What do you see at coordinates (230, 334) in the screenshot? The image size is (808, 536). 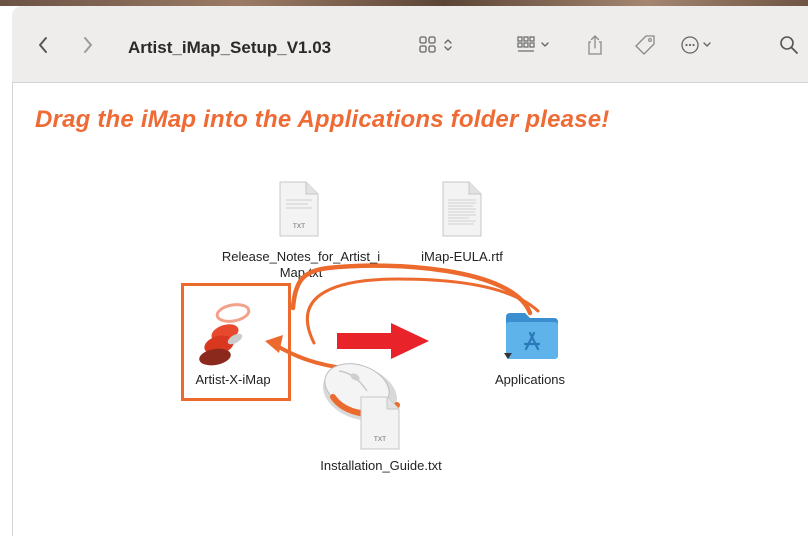 I see `artist-app-icon` at bounding box center [230, 334].